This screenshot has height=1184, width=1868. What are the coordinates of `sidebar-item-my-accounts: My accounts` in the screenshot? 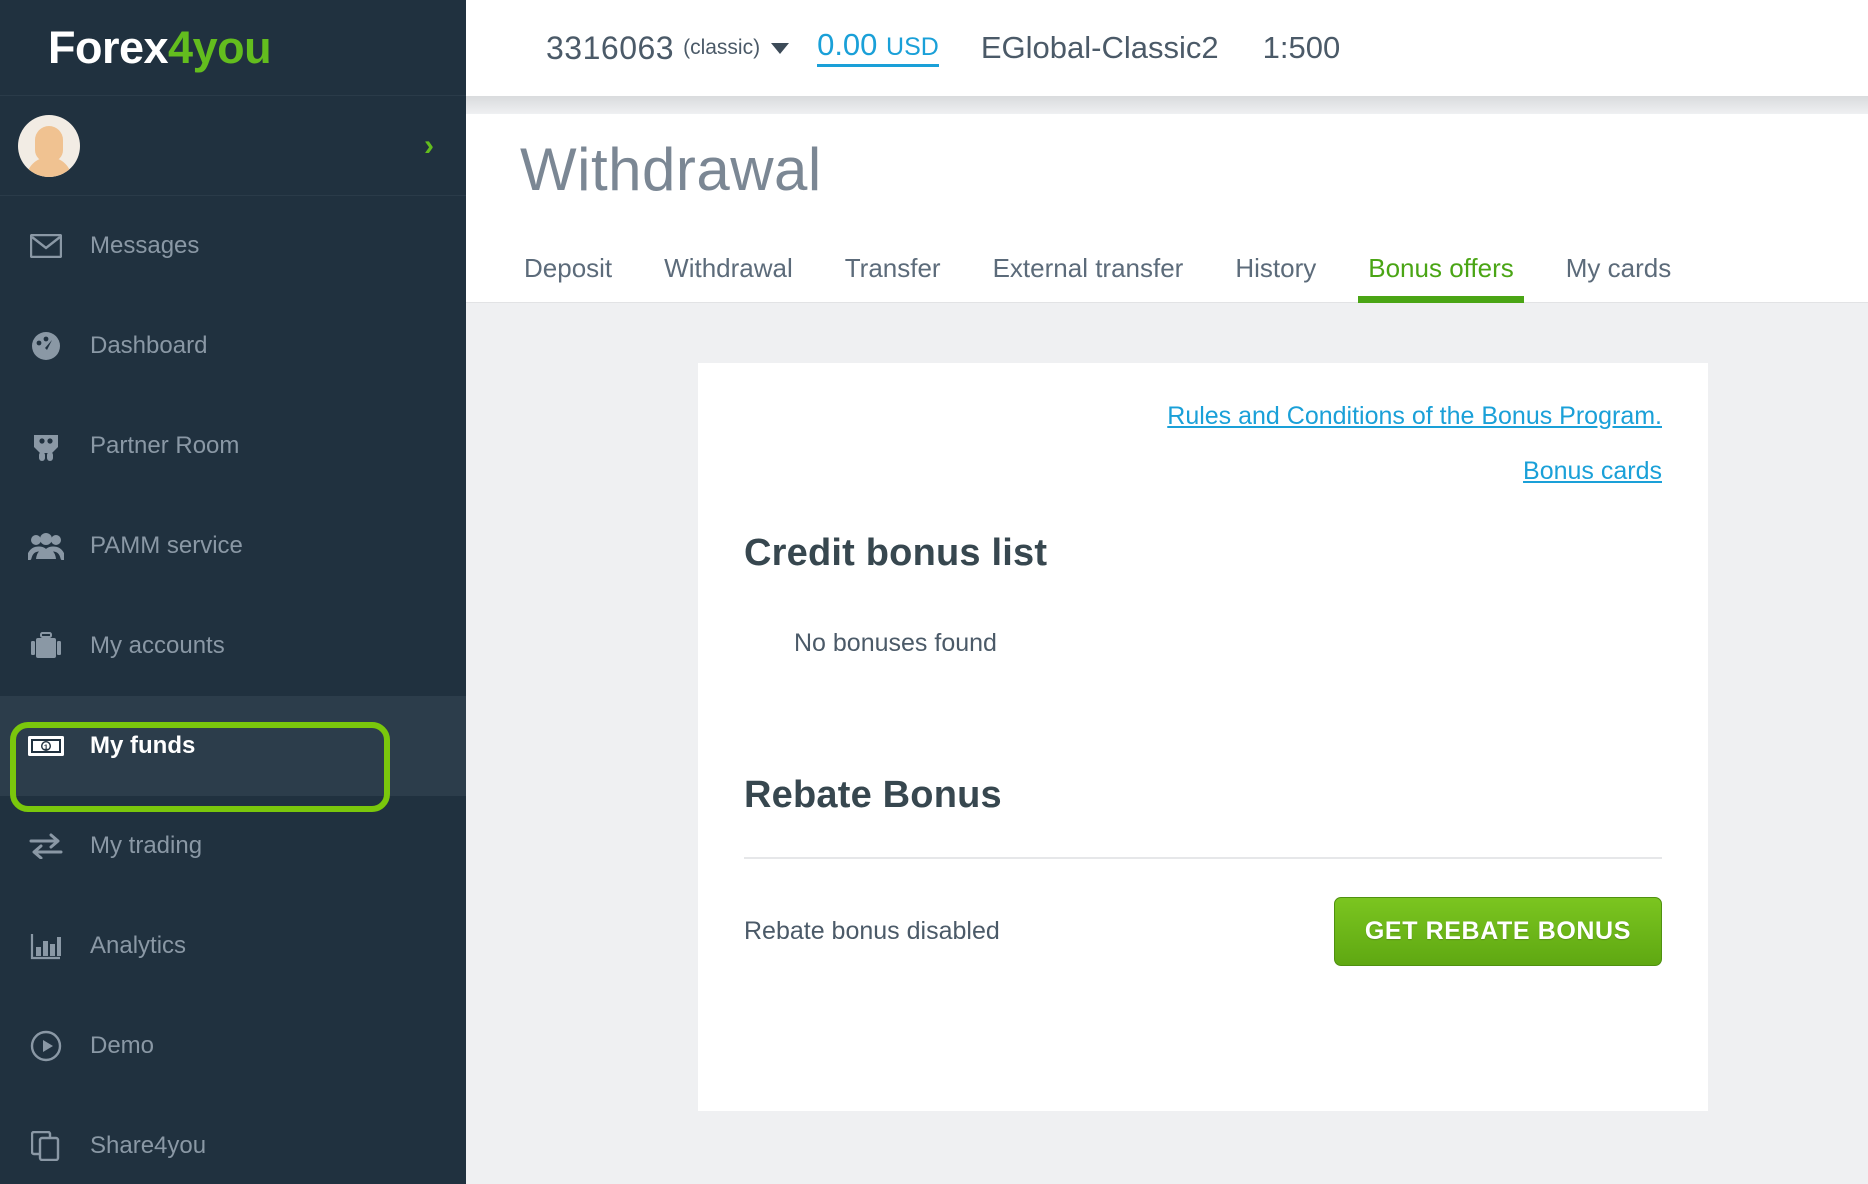 It's located at (233, 646).